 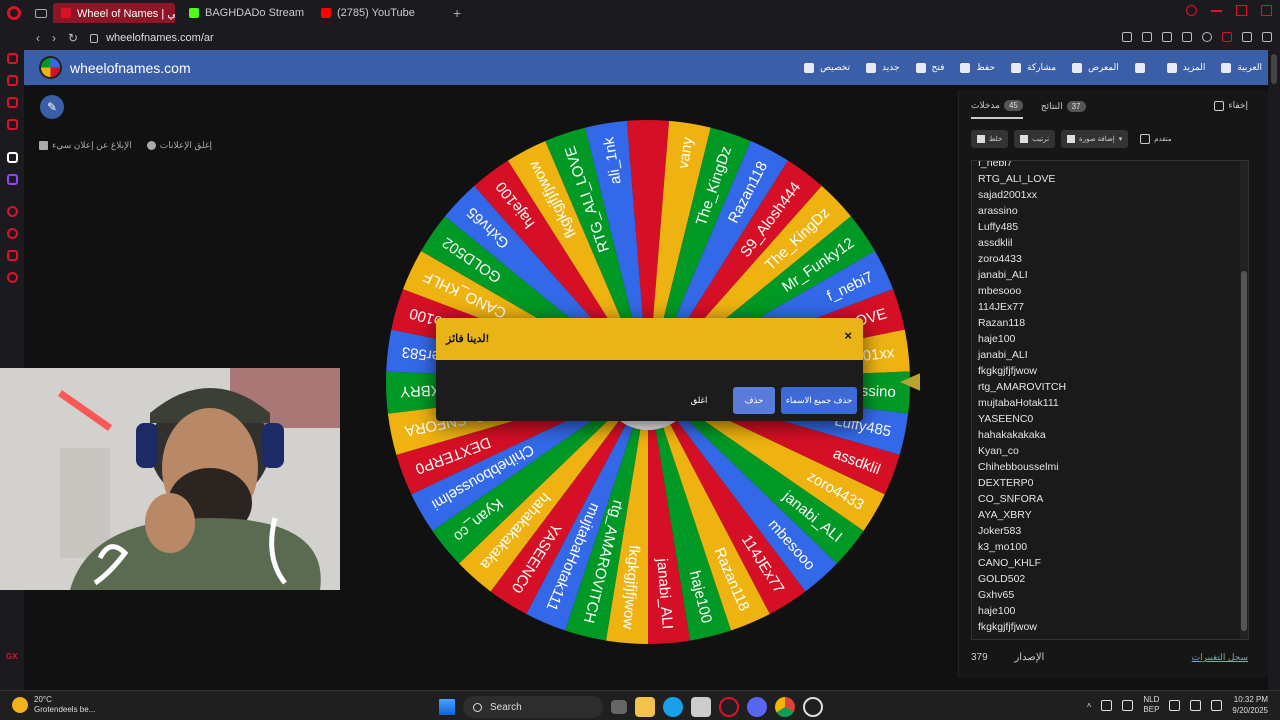 I want to click on hide-toggle: إخفاء, so click(x=1231, y=105).